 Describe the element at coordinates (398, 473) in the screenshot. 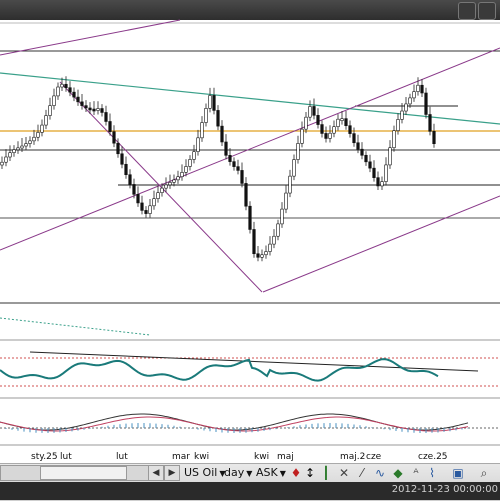

I see `chart-type-icon: ◆` at that location.